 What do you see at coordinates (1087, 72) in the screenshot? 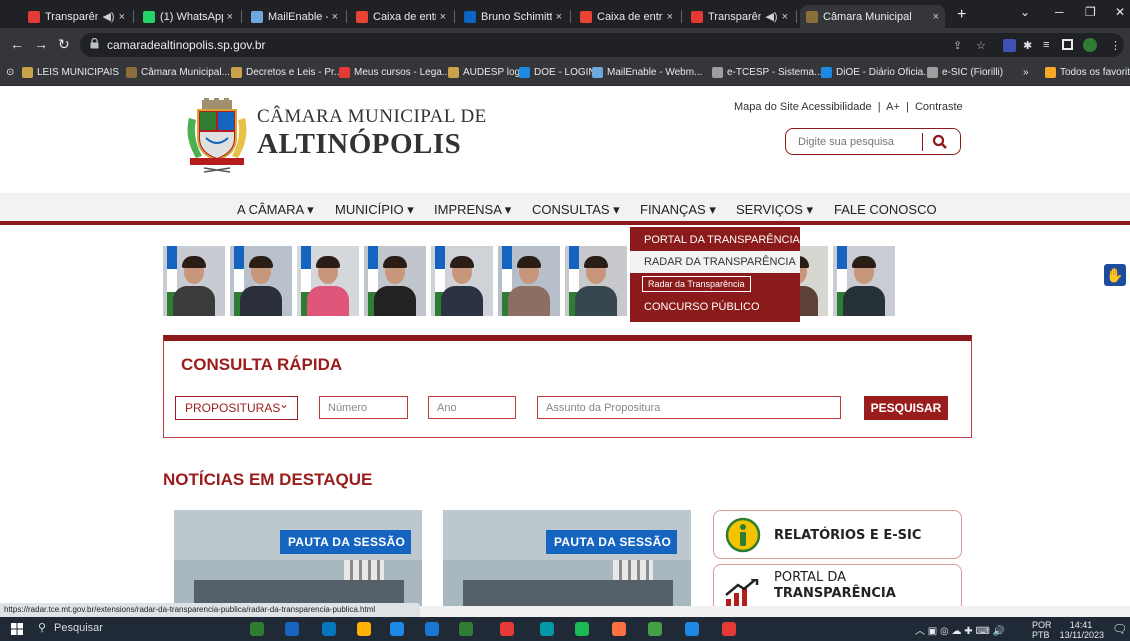
I see `all-favorites-folder: Todos os favoritos` at bounding box center [1087, 72].